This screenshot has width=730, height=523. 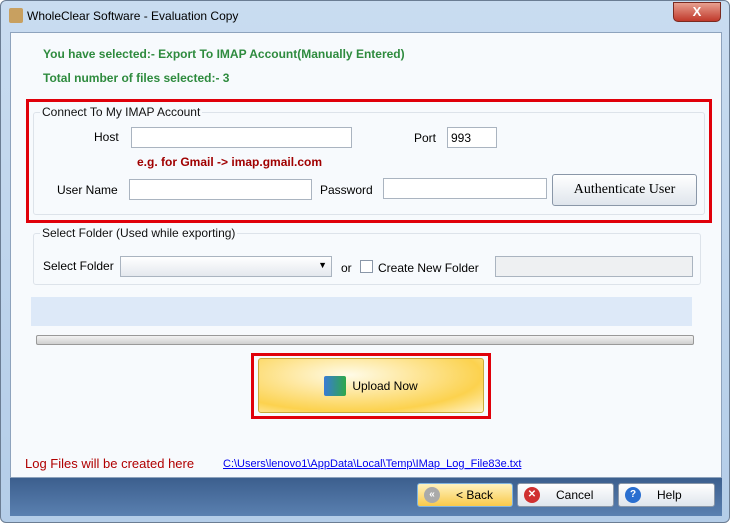 What do you see at coordinates (226, 266) in the screenshot?
I see `folder-dropdown: ▼` at bounding box center [226, 266].